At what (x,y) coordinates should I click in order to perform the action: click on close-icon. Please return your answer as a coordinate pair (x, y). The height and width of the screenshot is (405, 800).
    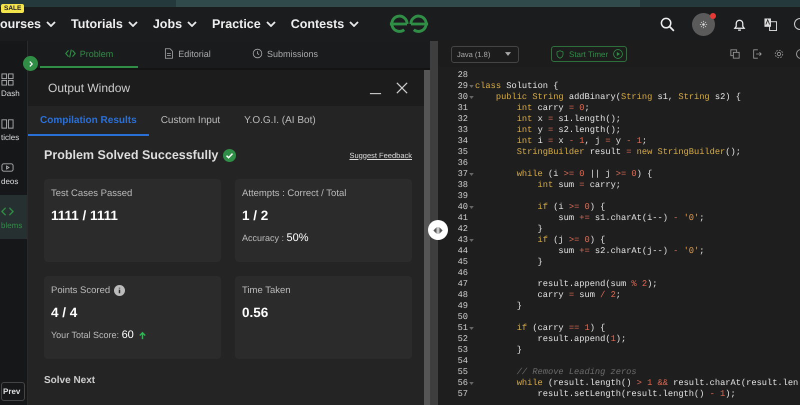
    Looking at the image, I should click on (402, 88).